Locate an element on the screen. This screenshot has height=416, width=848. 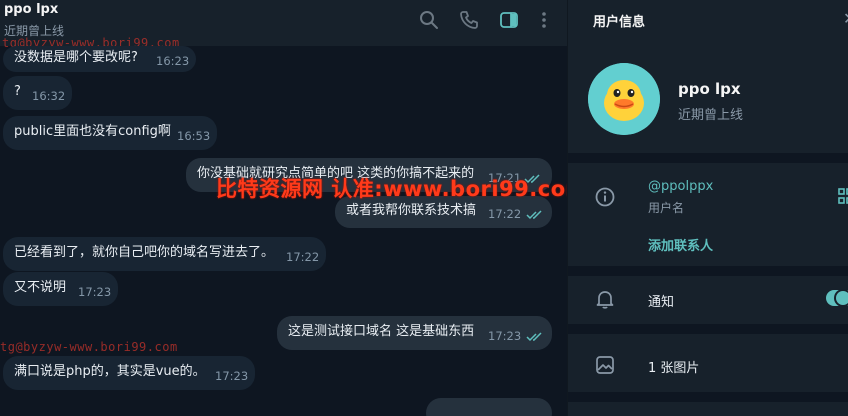
message-bubble: 这是测试接口域名 这是基础东西 17:23 is located at coordinates (414, 333).